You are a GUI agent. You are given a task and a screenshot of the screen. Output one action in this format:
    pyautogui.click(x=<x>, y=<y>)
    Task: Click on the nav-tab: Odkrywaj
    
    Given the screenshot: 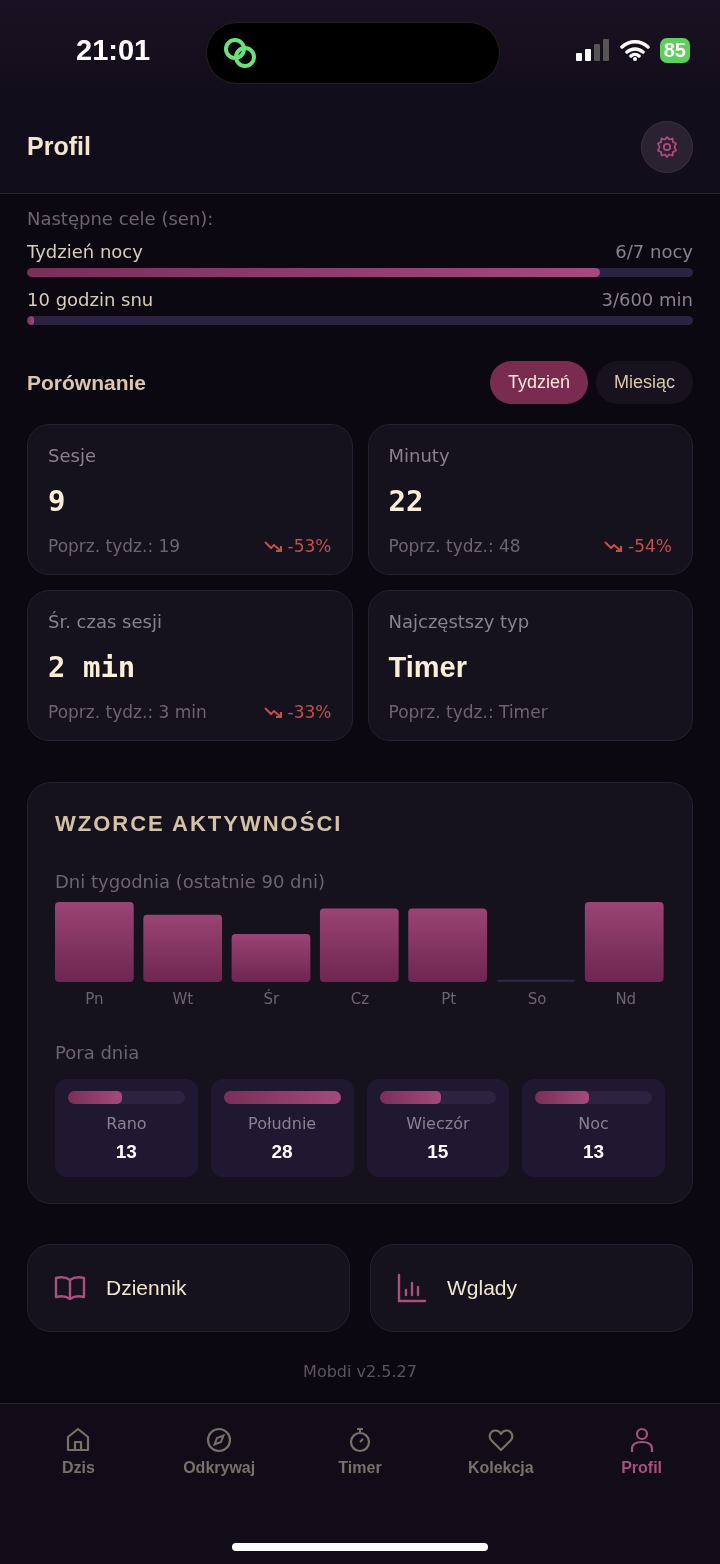 What is the action you would take?
    pyautogui.click(x=219, y=1457)
    